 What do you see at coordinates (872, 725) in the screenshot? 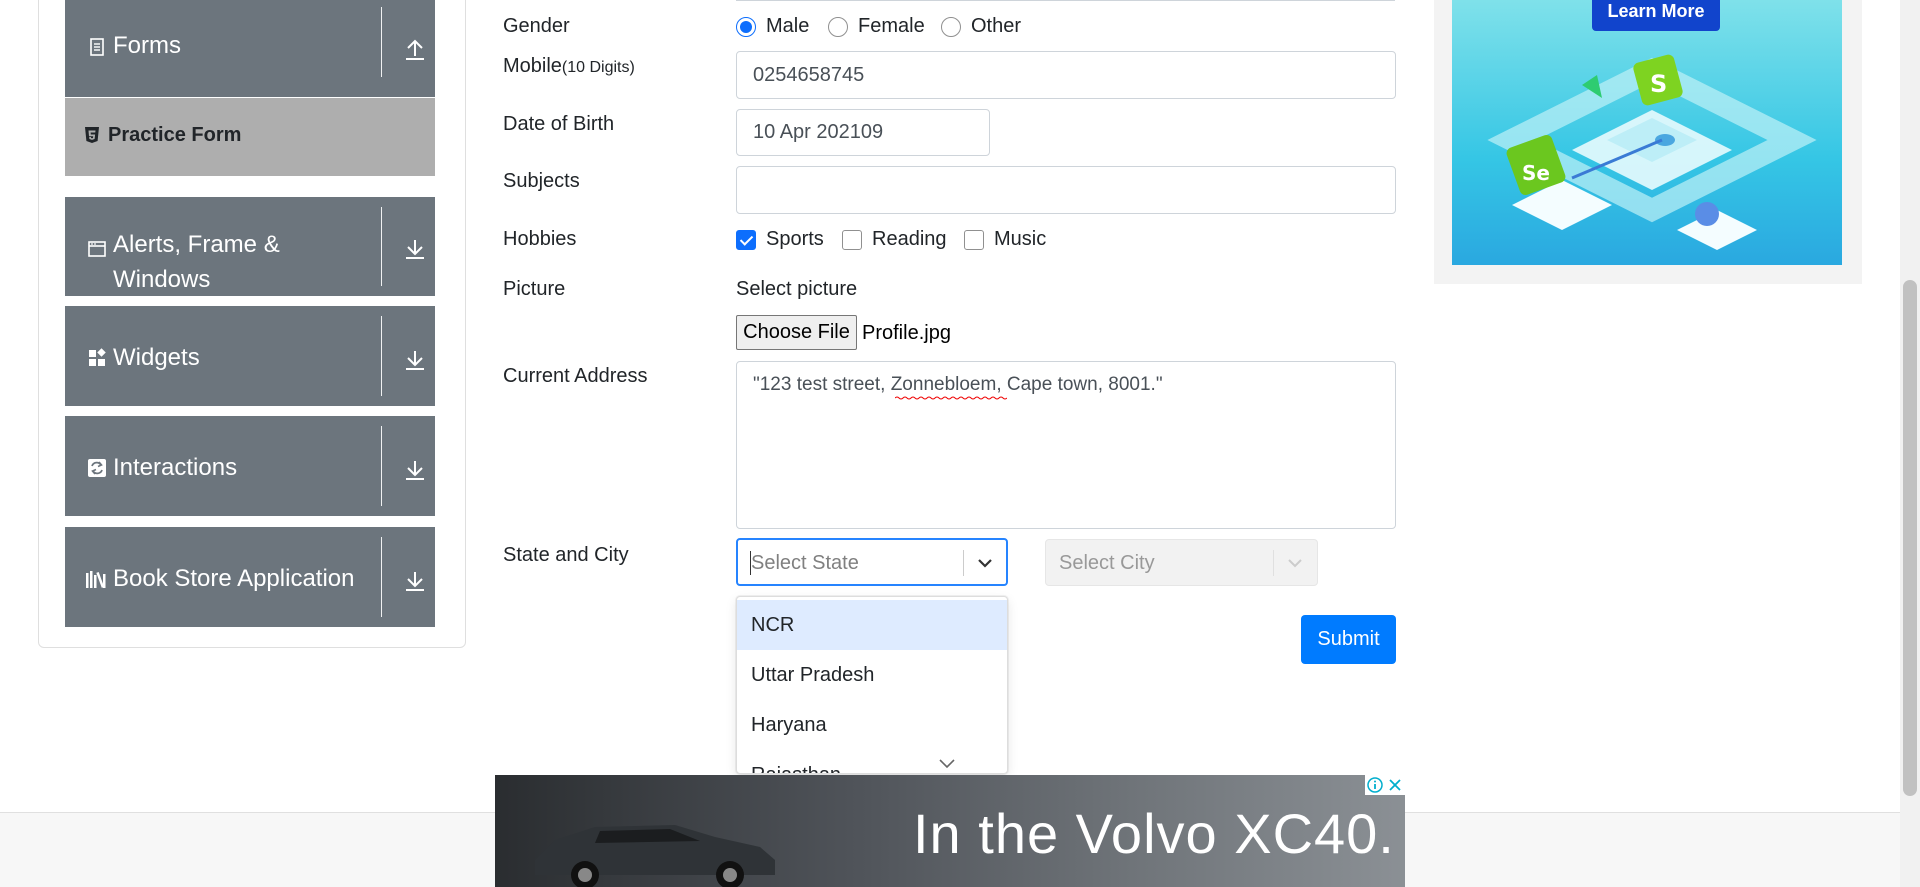
I see `state-option: Haryana` at bounding box center [872, 725].